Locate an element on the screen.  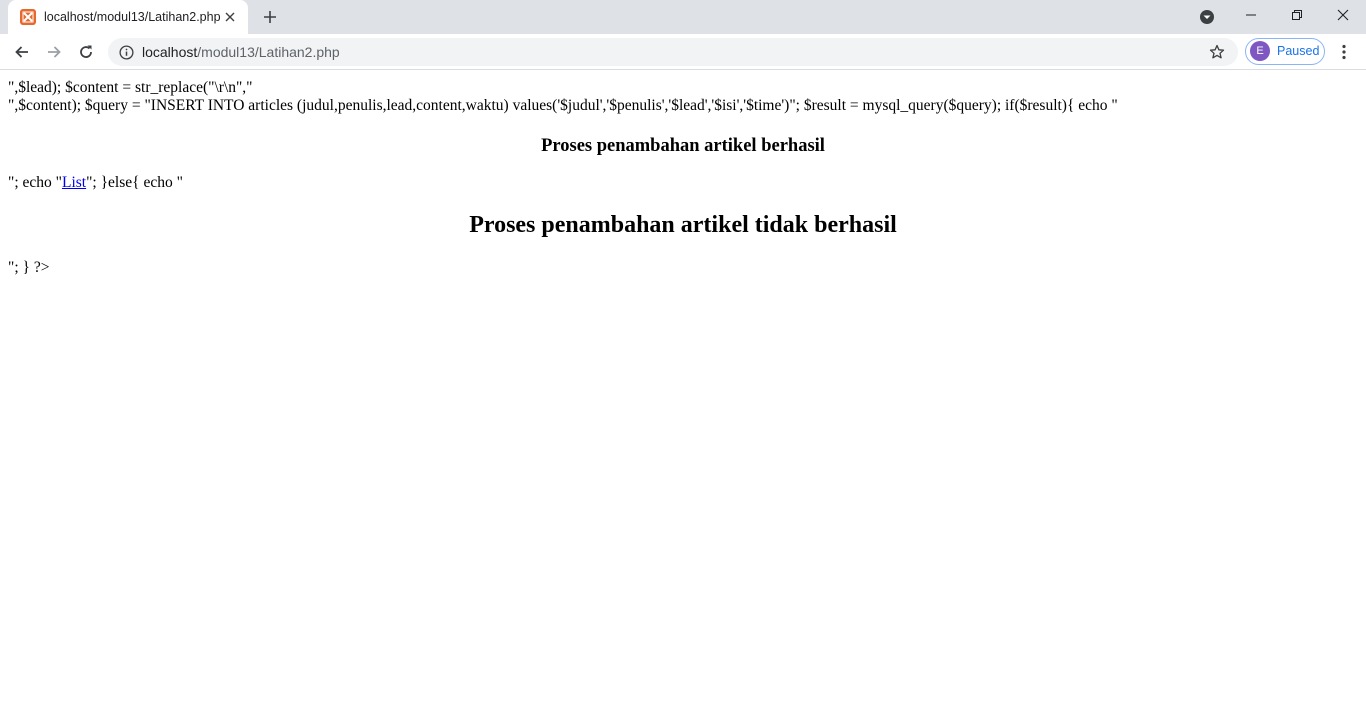
reload-button is located at coordinates (86, 52).